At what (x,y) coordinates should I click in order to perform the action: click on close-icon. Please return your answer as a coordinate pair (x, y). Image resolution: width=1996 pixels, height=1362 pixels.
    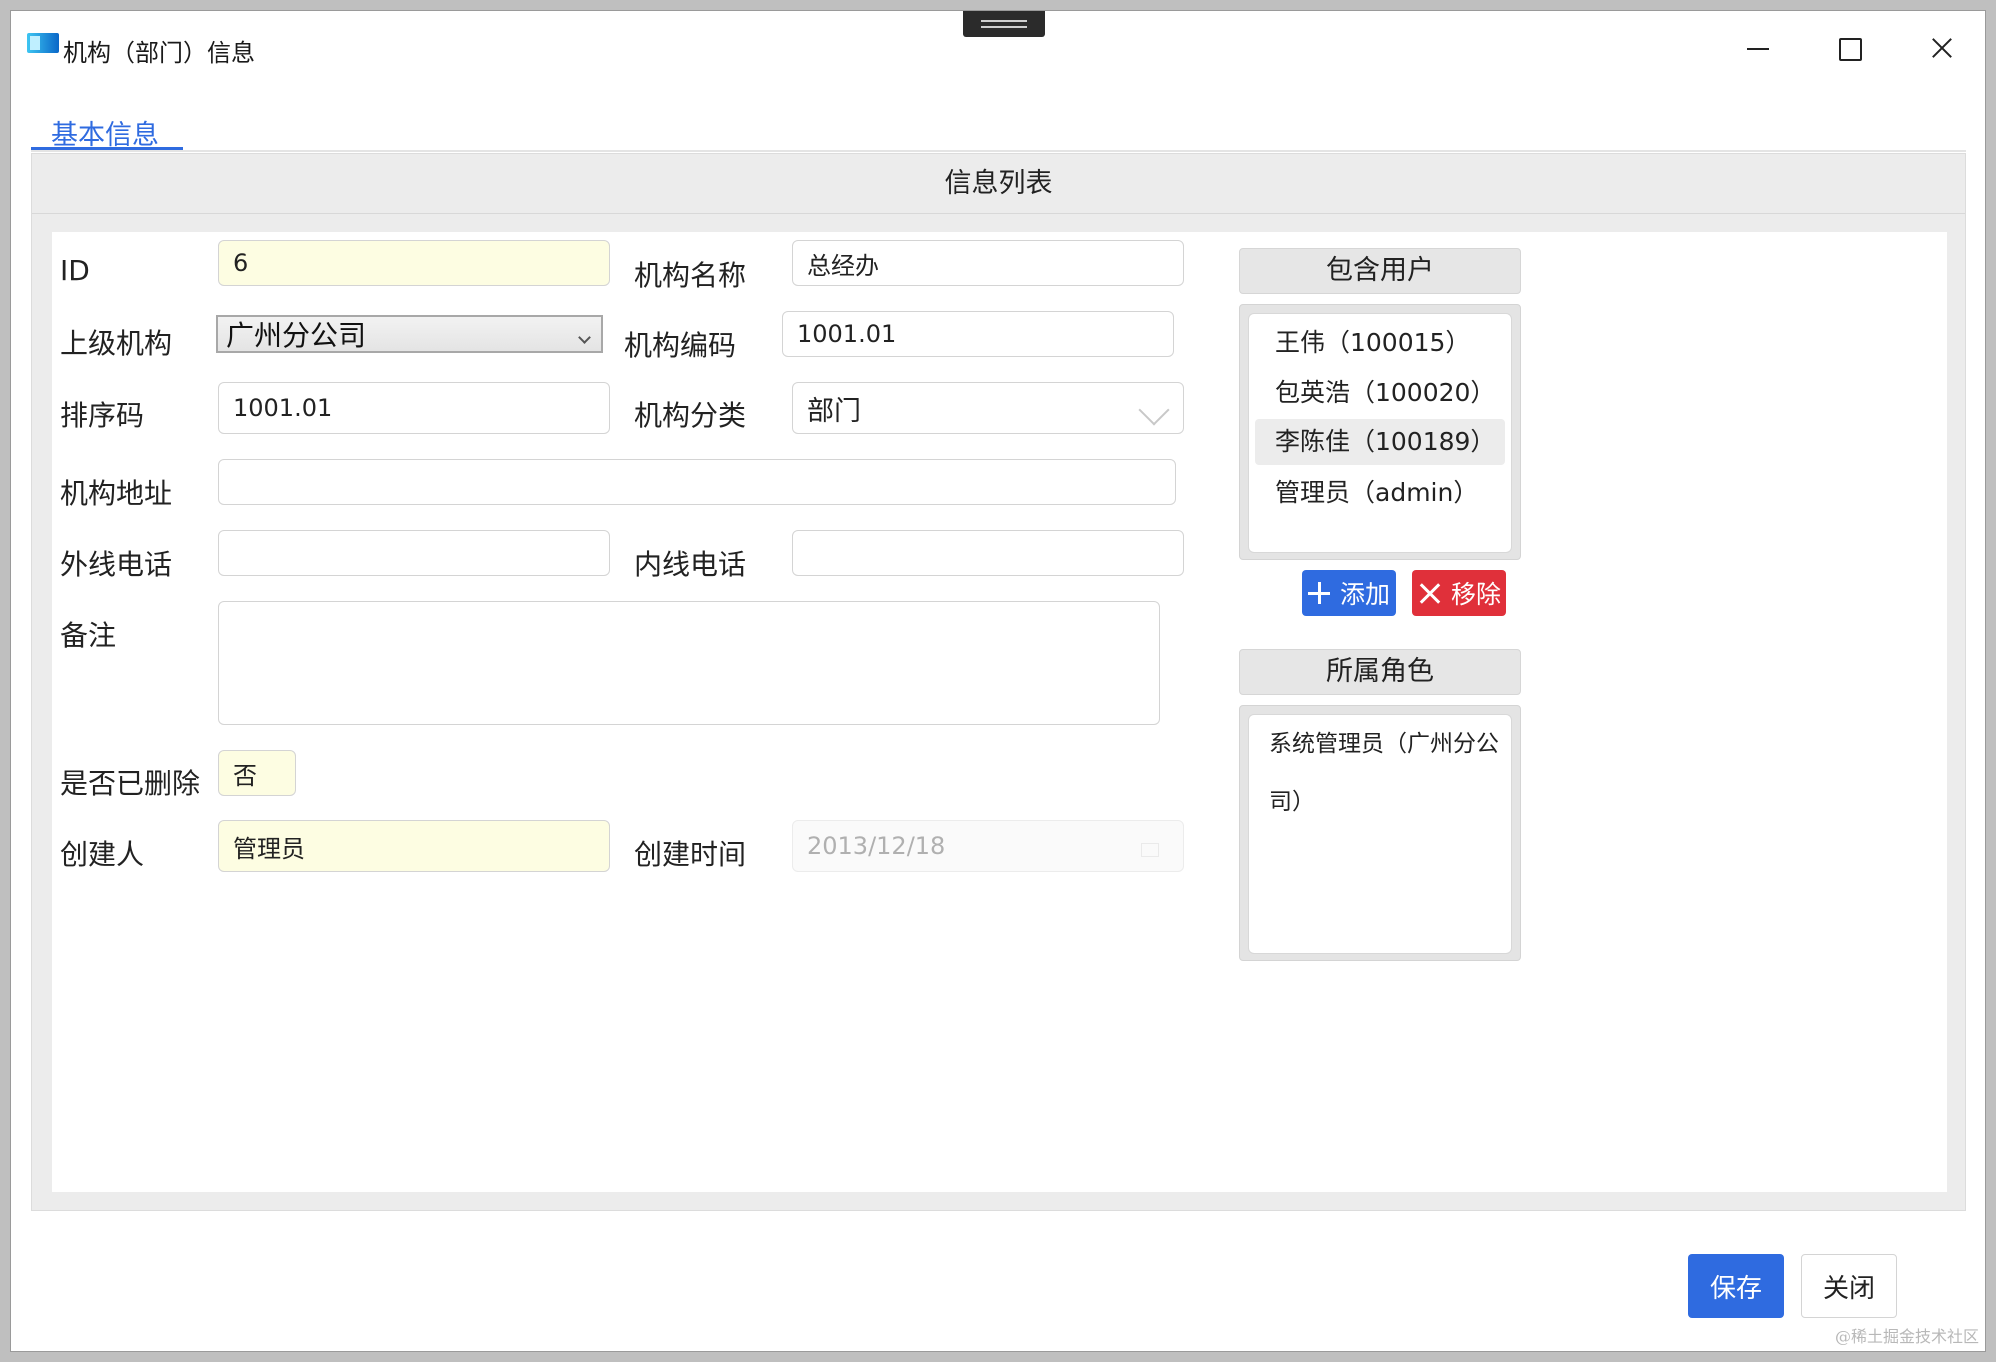
    Looking at the image, I should click on (1429, 593).